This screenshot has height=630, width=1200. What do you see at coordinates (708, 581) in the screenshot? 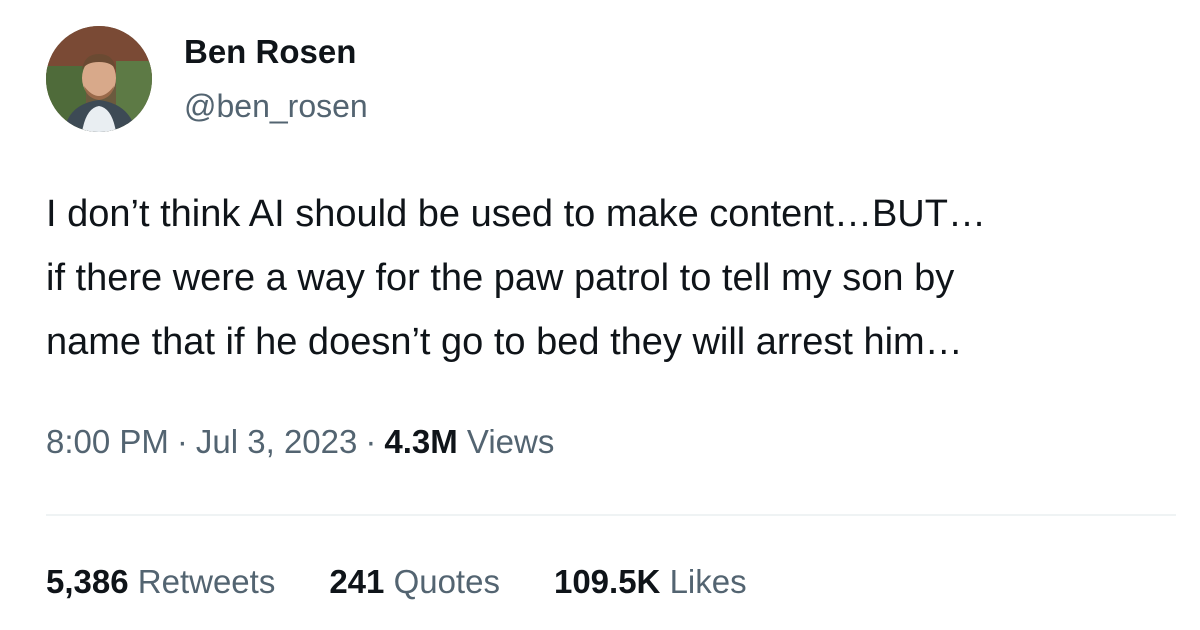
I see `likes-label: Likes` at bounding box center [708, 581].